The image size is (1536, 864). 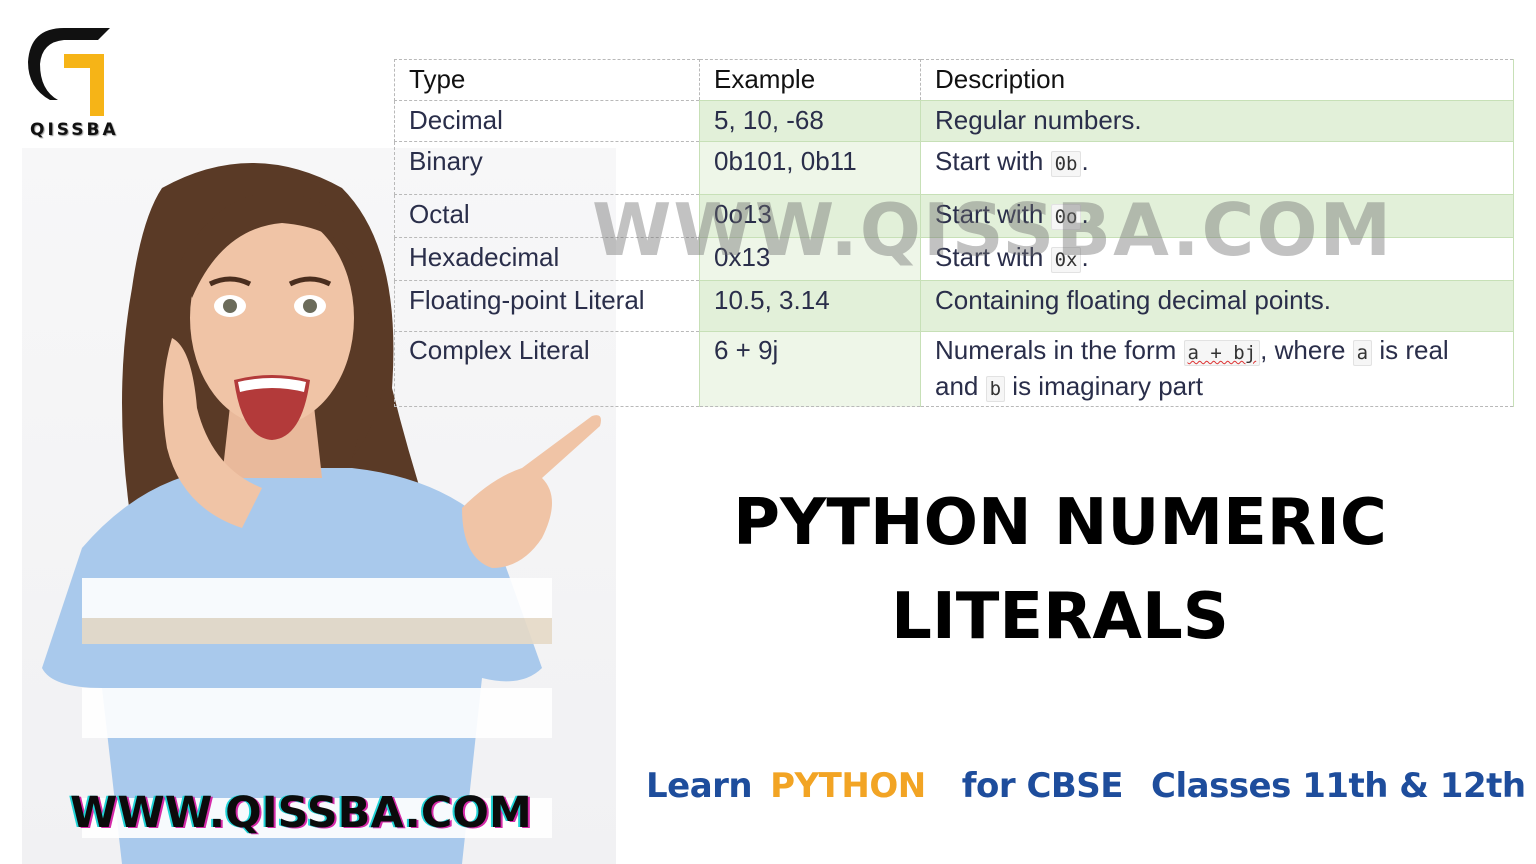 I want to click on tagline-classes: Classes 11th & 12th, so click(x=1338, y=786).